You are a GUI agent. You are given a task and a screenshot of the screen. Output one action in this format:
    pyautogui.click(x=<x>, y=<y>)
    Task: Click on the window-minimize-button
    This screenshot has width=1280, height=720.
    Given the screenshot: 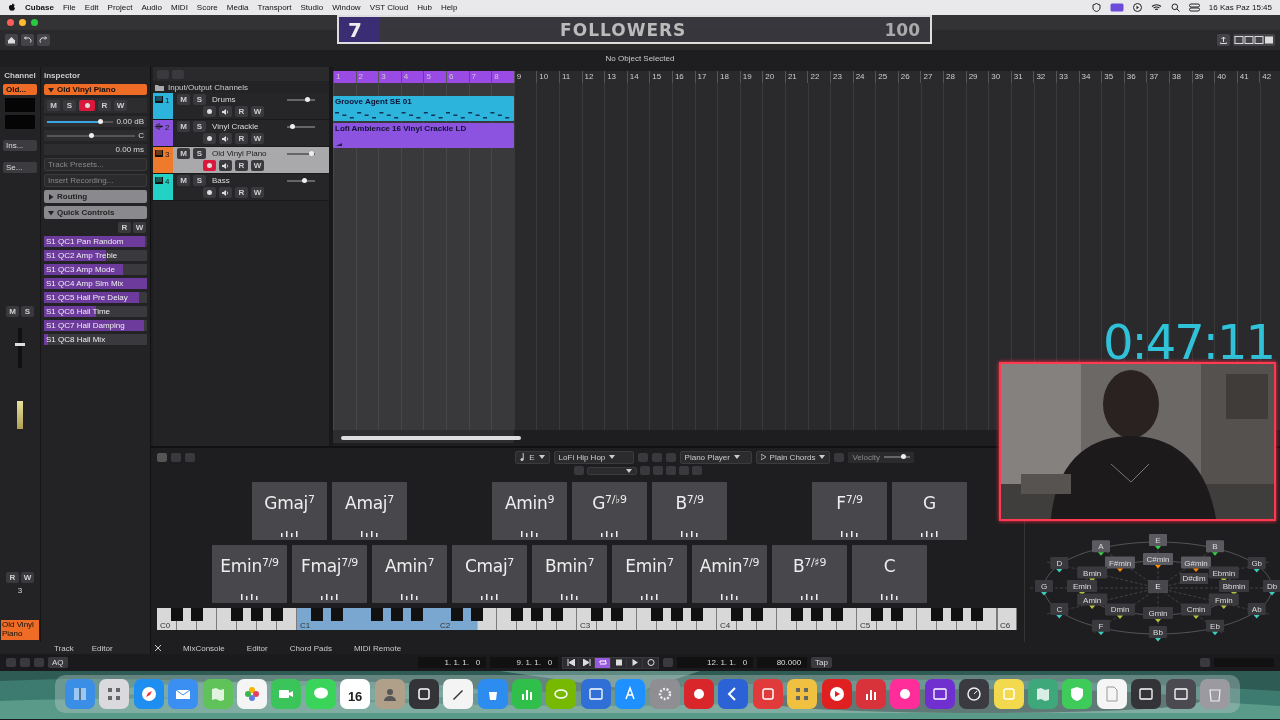 What is the action you would take?
    pyautogui.click(x=22, y=22)
    